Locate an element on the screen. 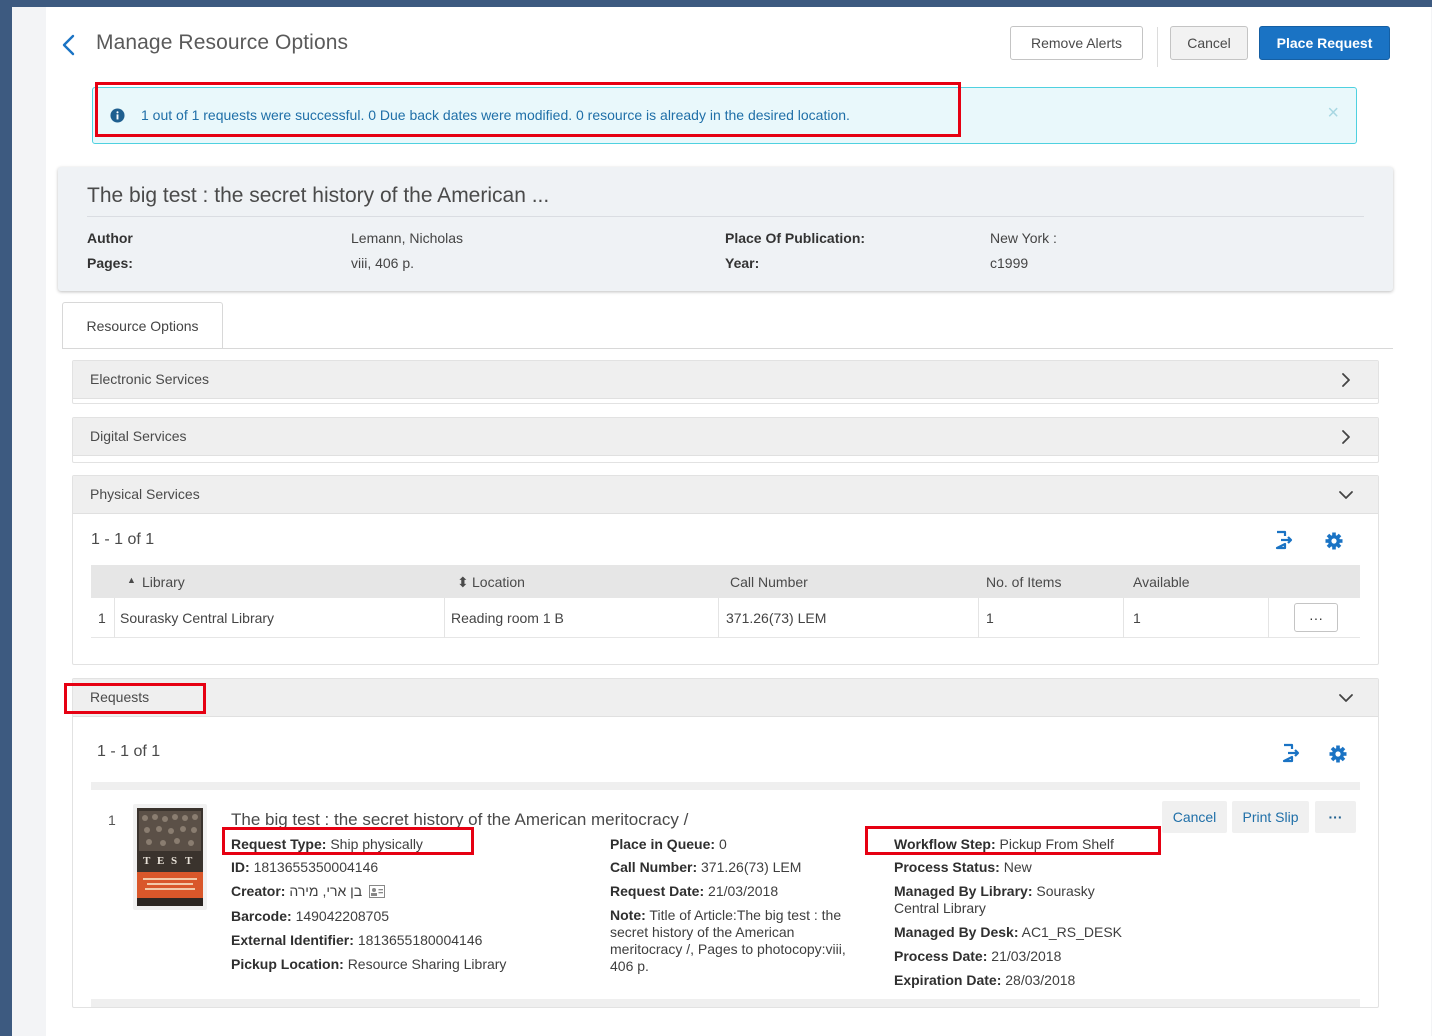 The image size is (1432, 1036). field-label: Pickup Location: is located at coordinates (287, 964).